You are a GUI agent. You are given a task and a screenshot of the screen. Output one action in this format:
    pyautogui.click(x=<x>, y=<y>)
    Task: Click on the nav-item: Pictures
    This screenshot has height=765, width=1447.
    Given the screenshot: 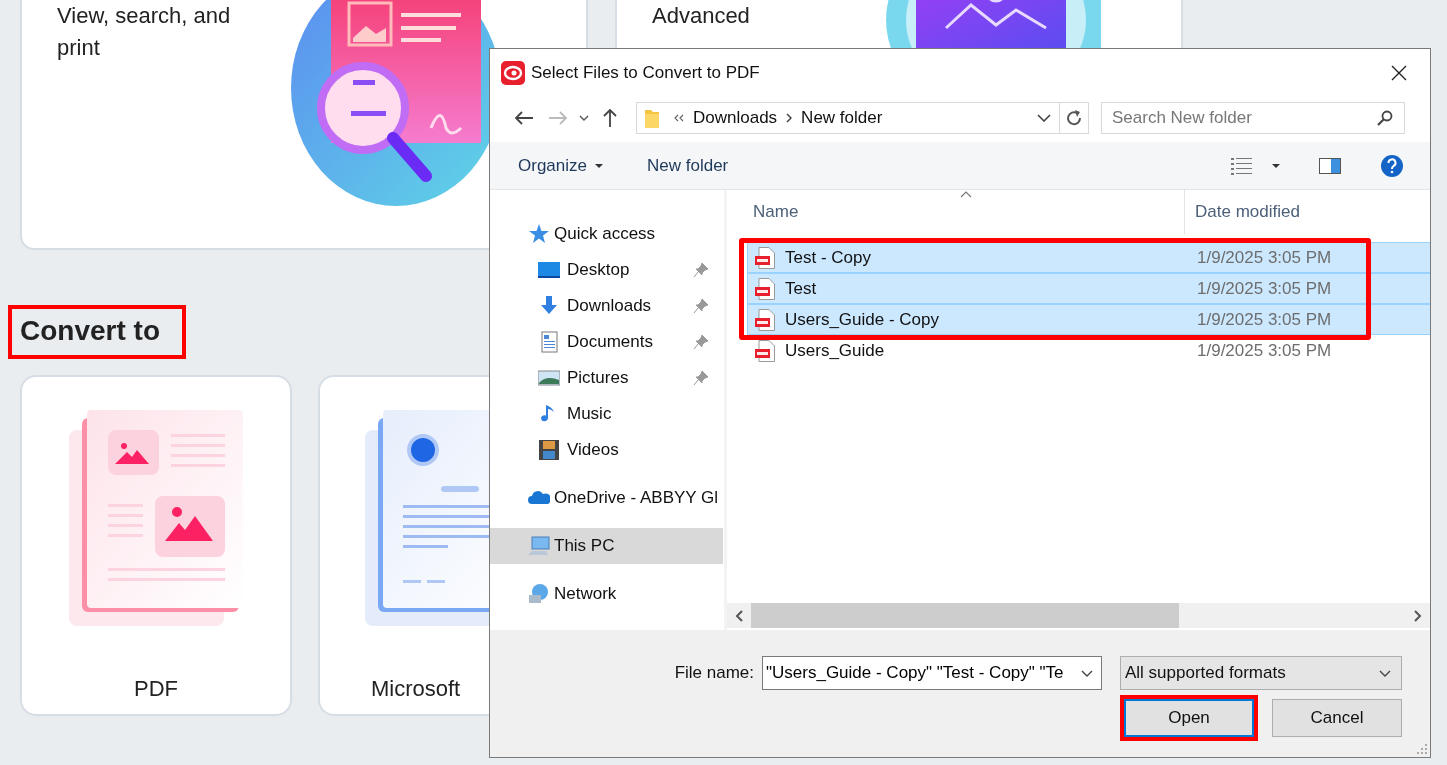 What is the action you would take?
    pyautogui.click(x=606, y=378)
    